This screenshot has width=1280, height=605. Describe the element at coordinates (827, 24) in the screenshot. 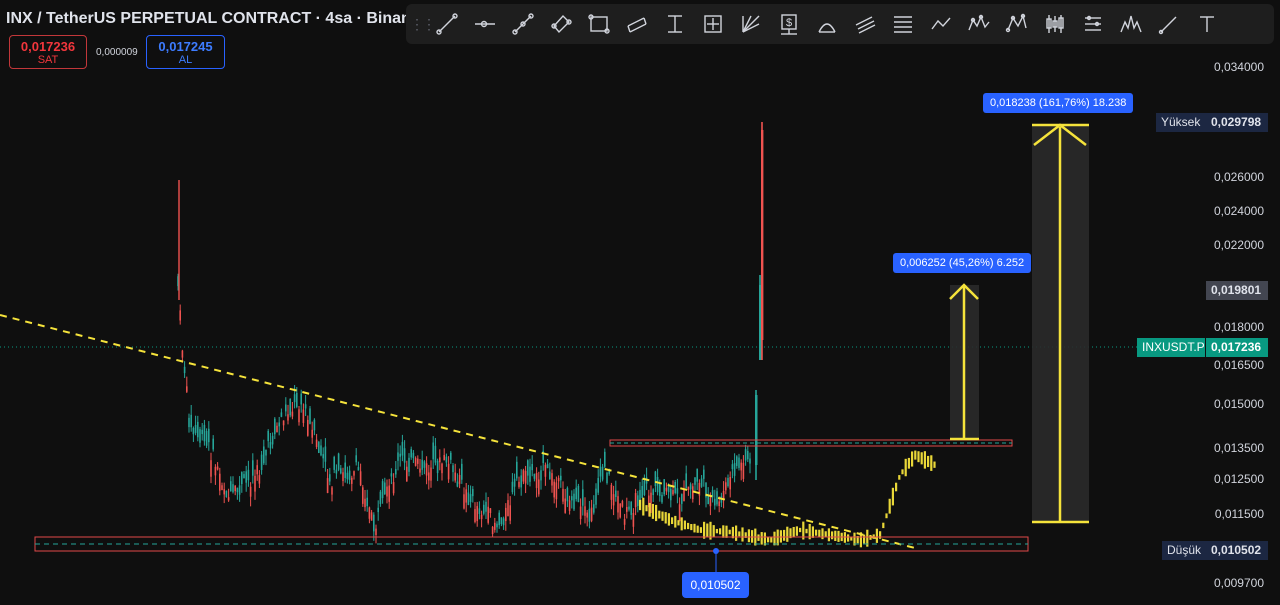

I see `arc-icon` at that location.